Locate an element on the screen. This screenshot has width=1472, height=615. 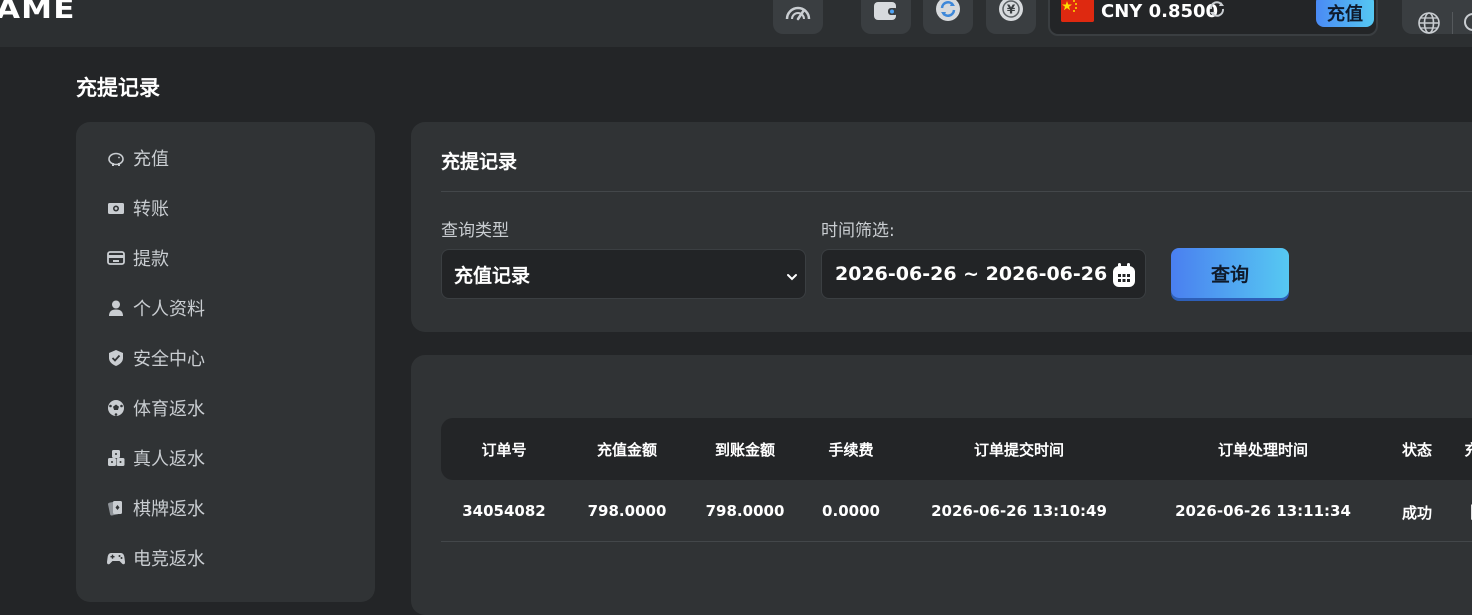
sidebar-item-esports-rebate: 电竞返水 is located at coordinates (156, 558).